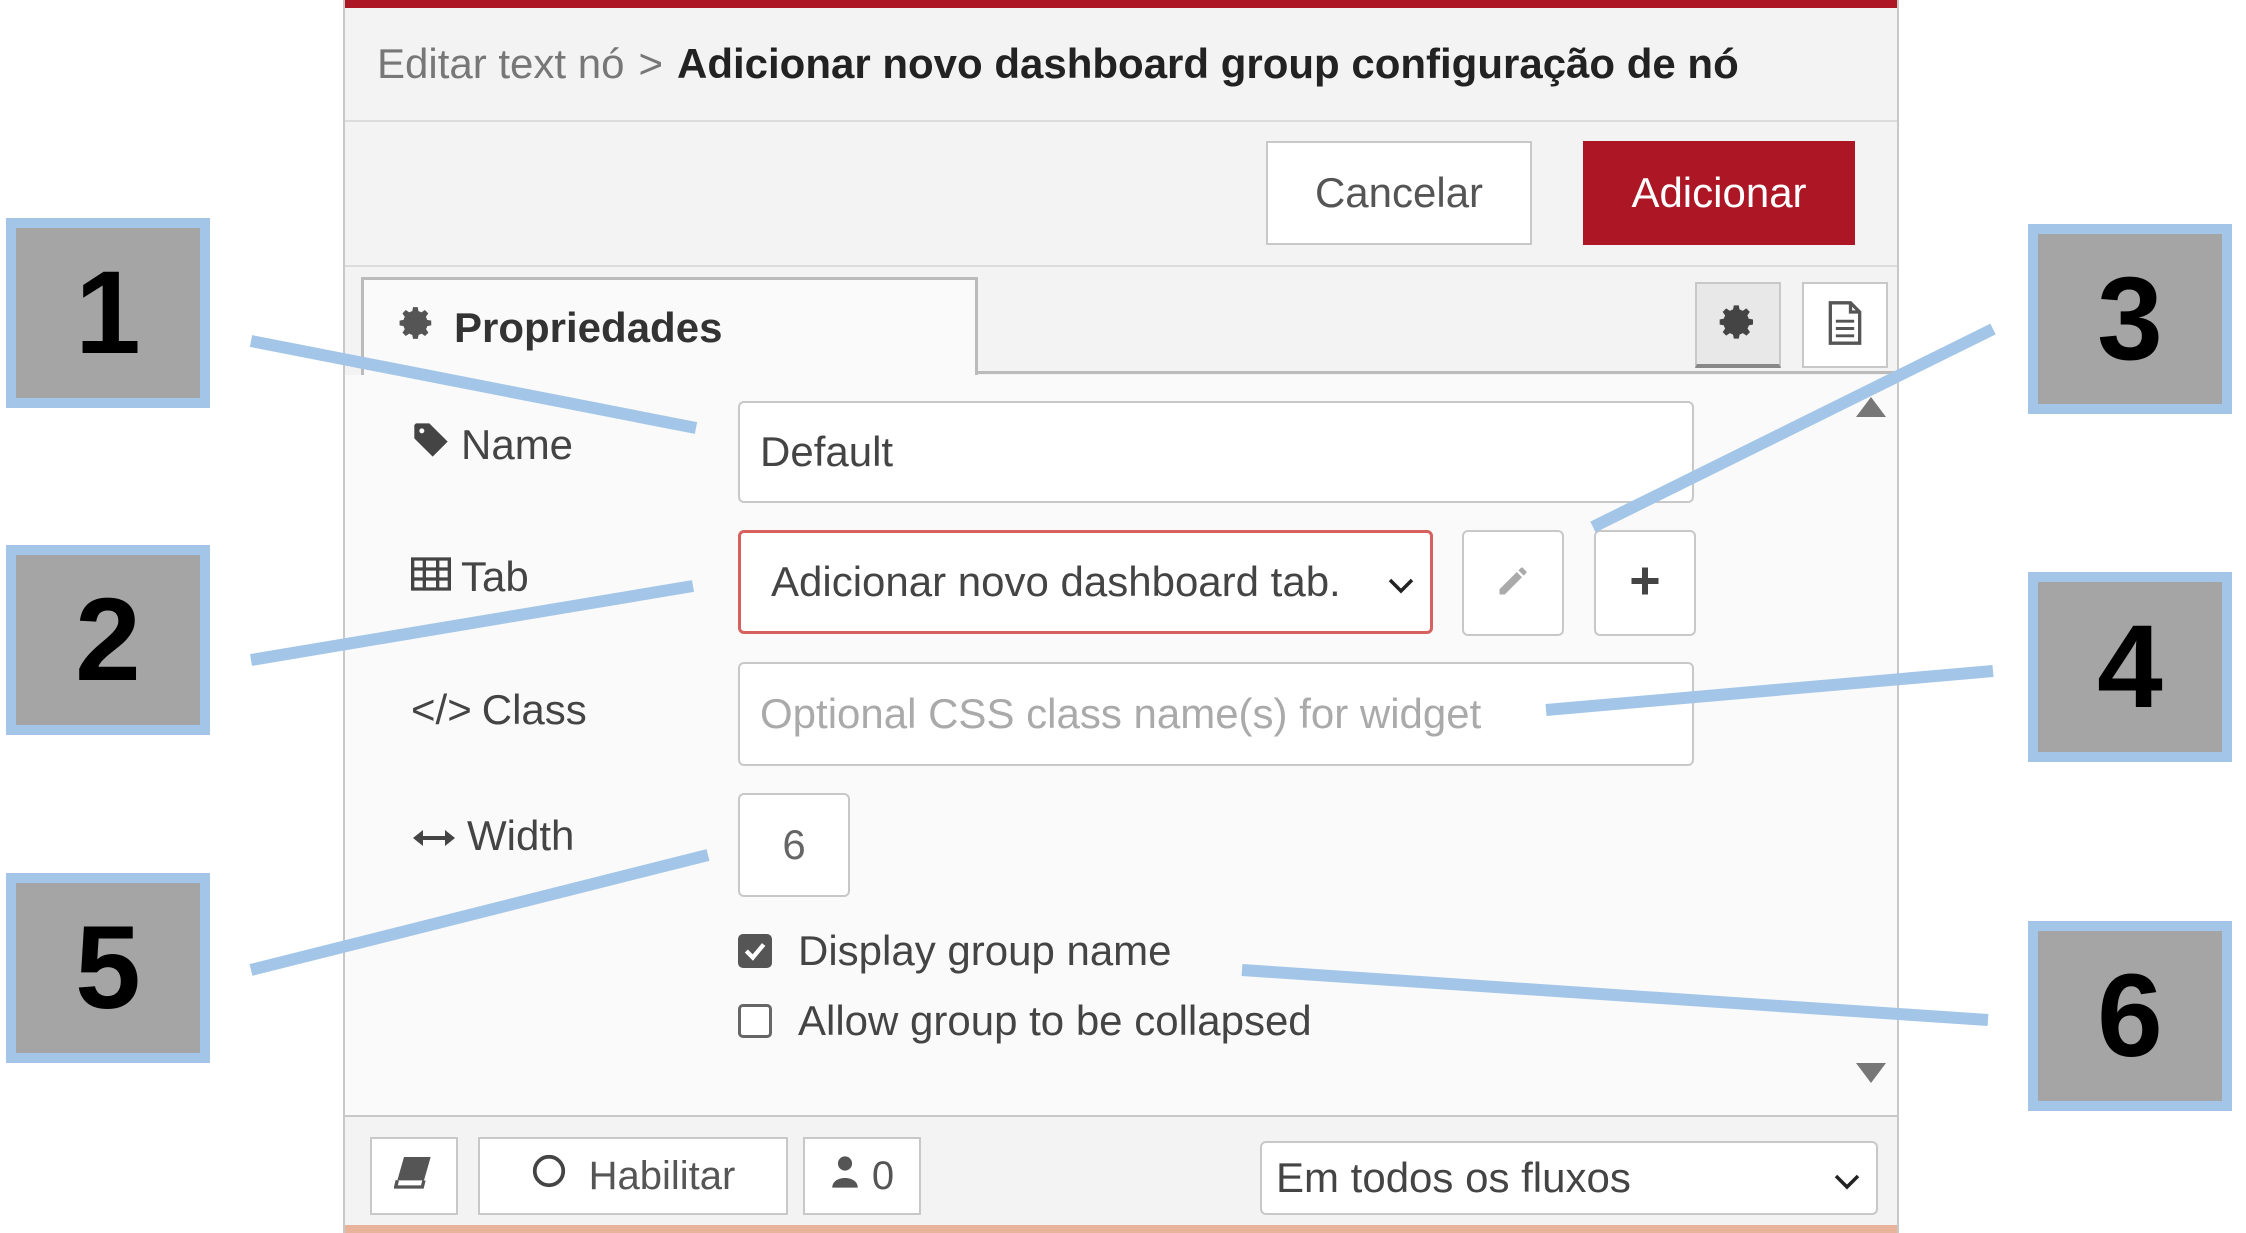 The height and width of the screenshot is (1233, 2246). I want to click on add-button: Adicionar, so click(1719, 193).